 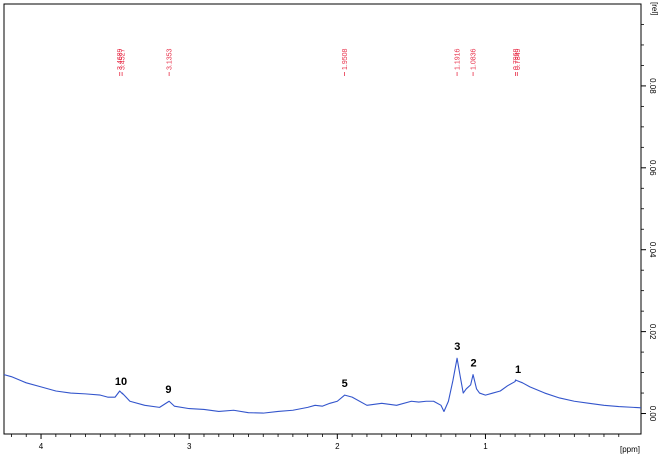 I want to click on x-tick-label: 3, so click(x=189, y=446).